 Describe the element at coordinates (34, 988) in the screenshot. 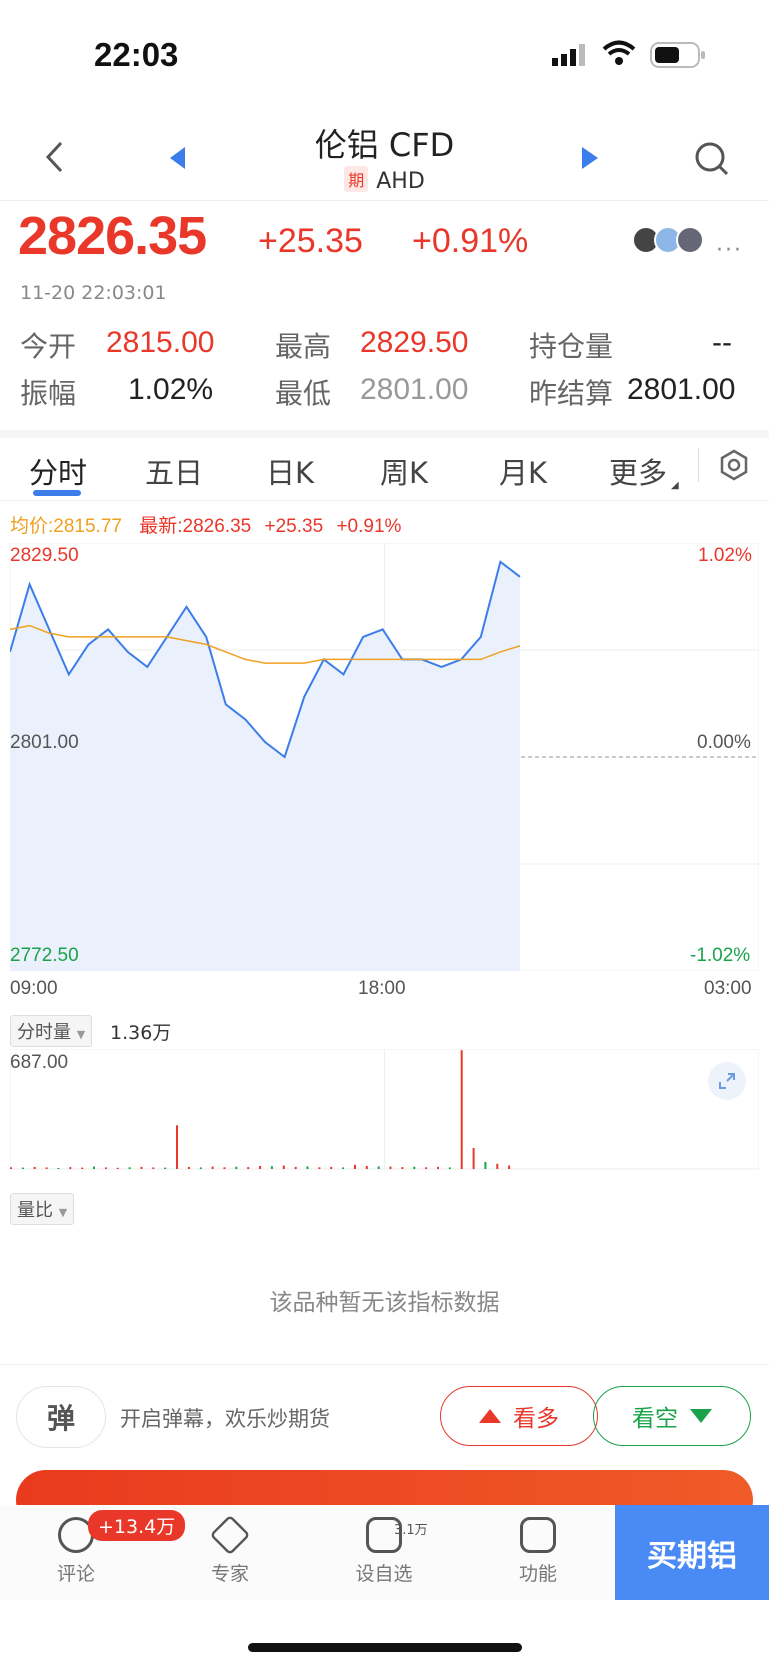

I see `x-tick-start: 09:00` at that location.